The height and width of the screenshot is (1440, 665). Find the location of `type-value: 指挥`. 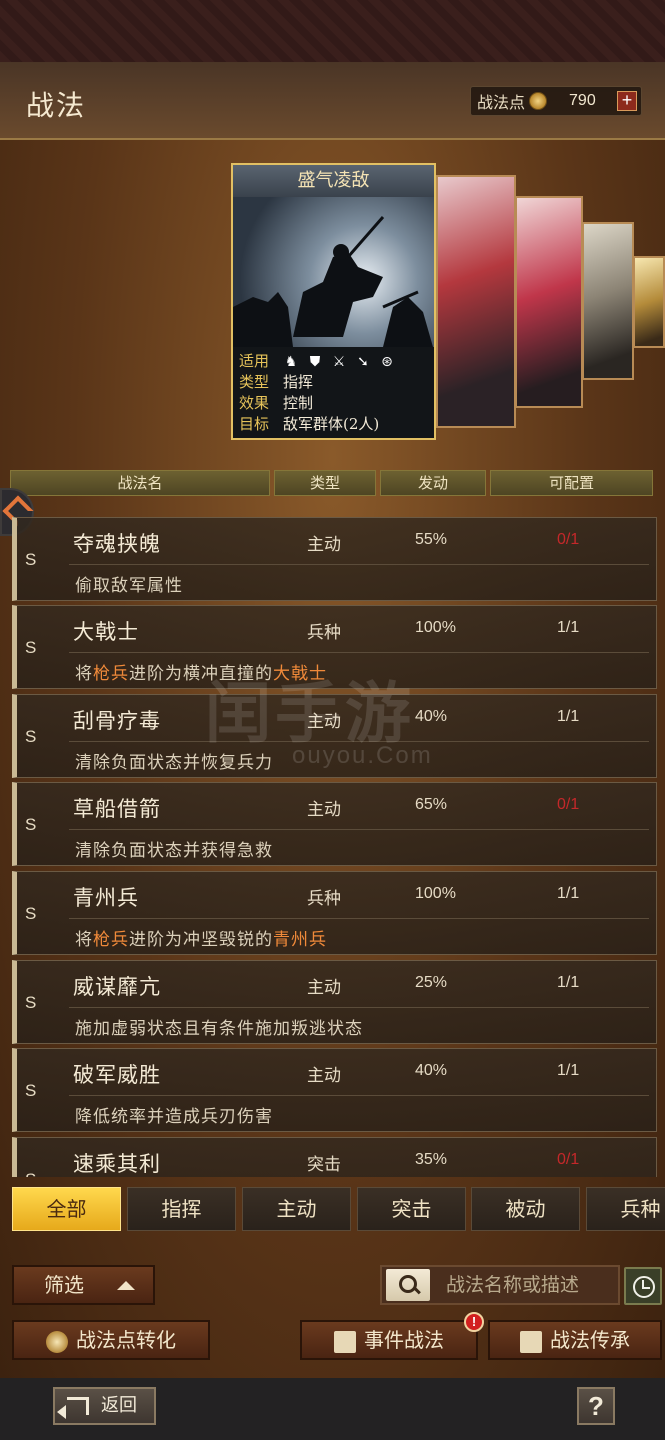

type-value: 指挥 is located at coordinates (298, 382).